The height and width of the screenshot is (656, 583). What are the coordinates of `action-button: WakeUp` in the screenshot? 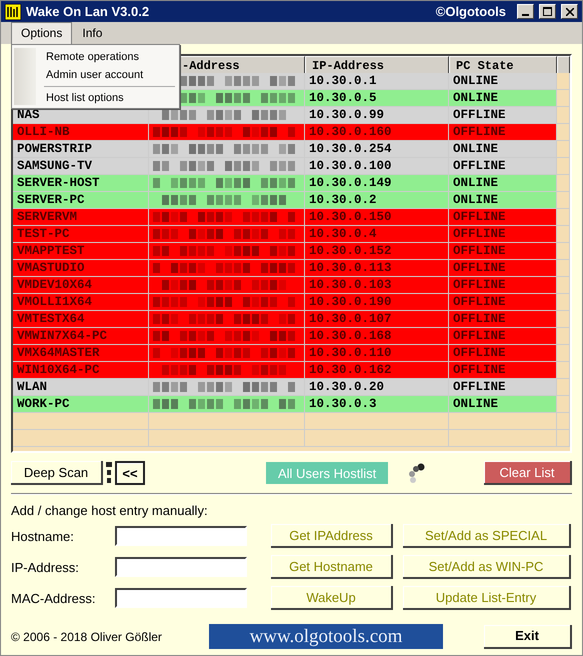 It's located at (332, 598).